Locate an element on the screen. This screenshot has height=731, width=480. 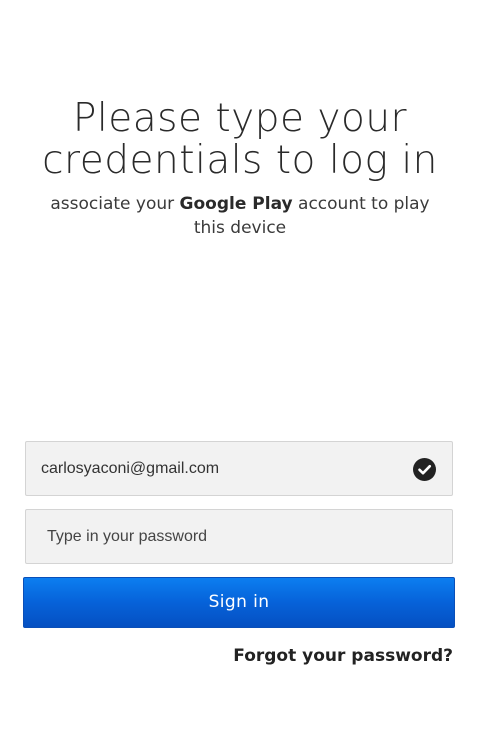
email-field-container is located at coordinates (239, 468).